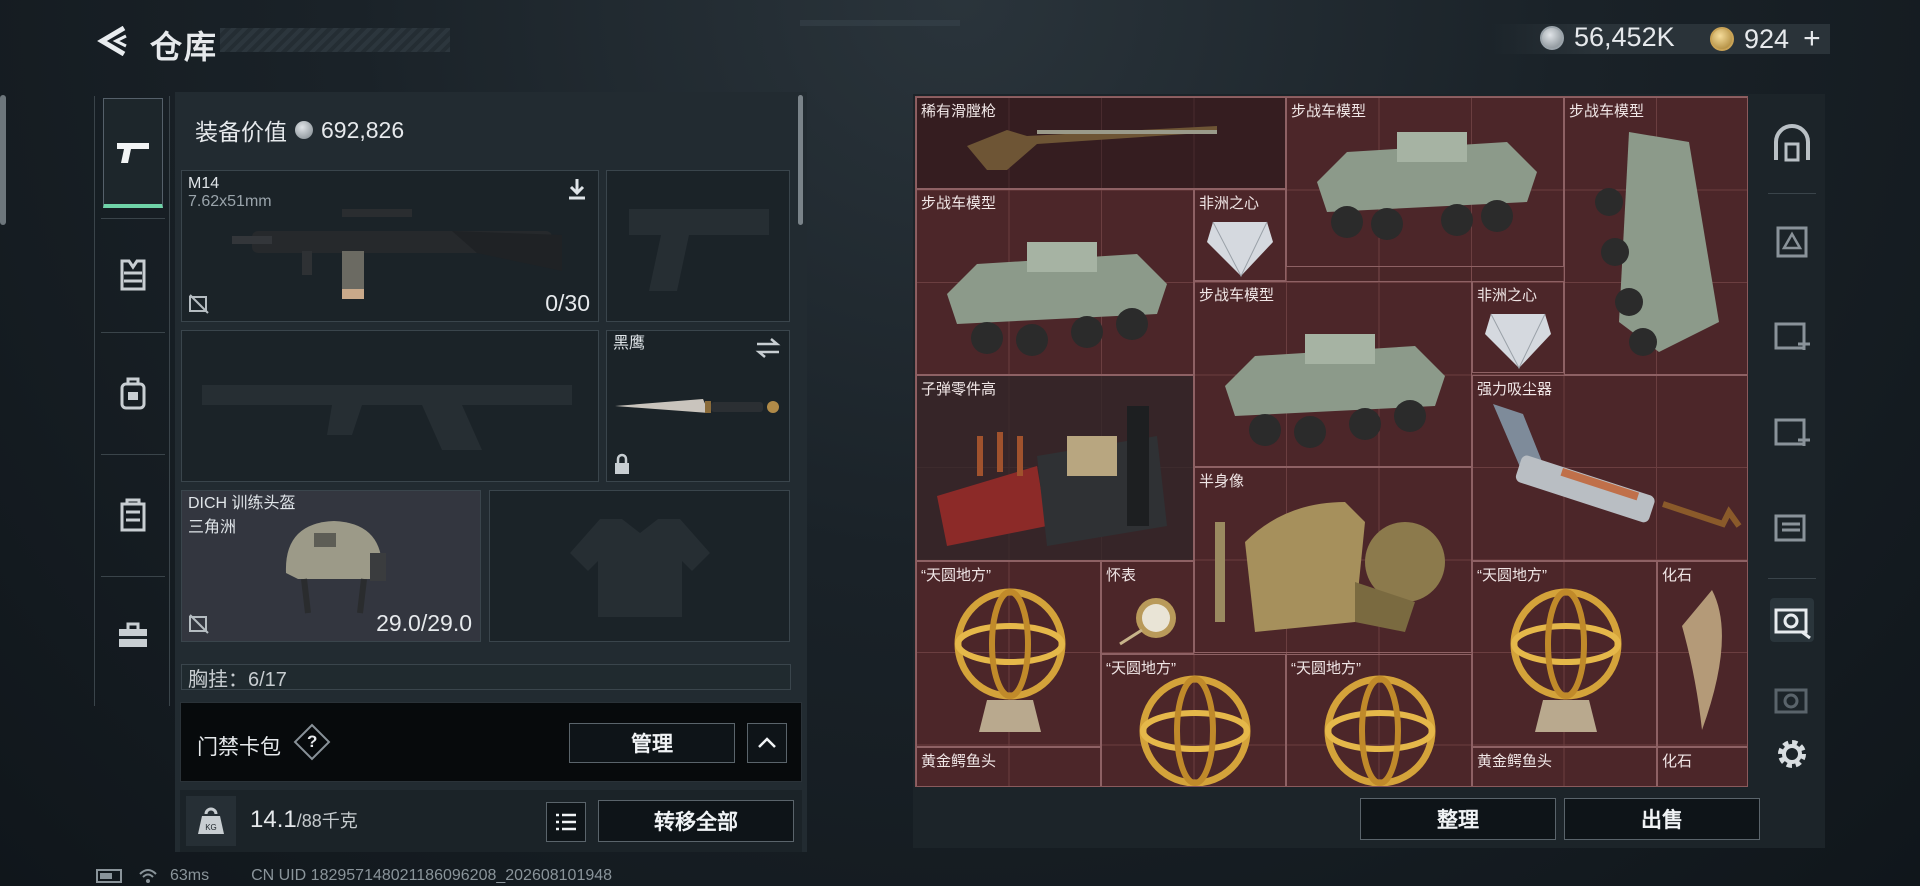 This screenshot has height=886, width=1920. What do you see at coordinates (959, 761) in the screenshot?
I see `item-name: 黄金鳄鱼头` at bounding box center [959, 761].